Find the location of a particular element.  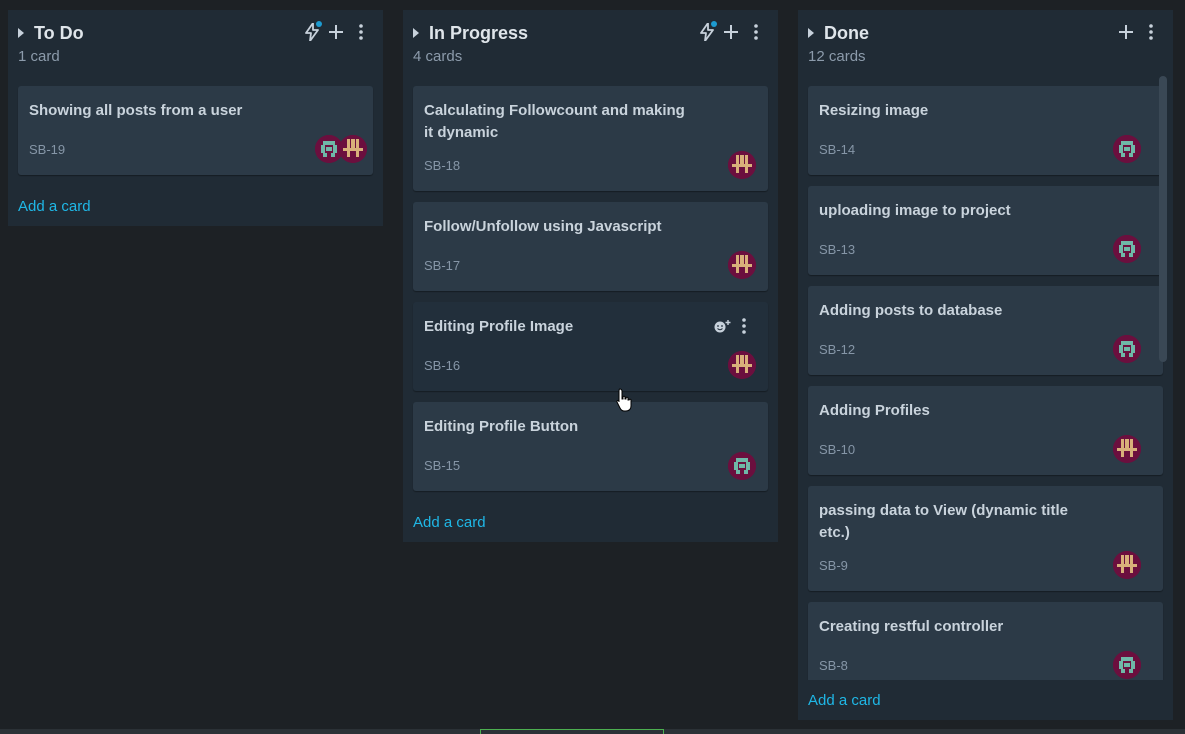

column-header: To Do 1 card is located at coordinates (195, 45).